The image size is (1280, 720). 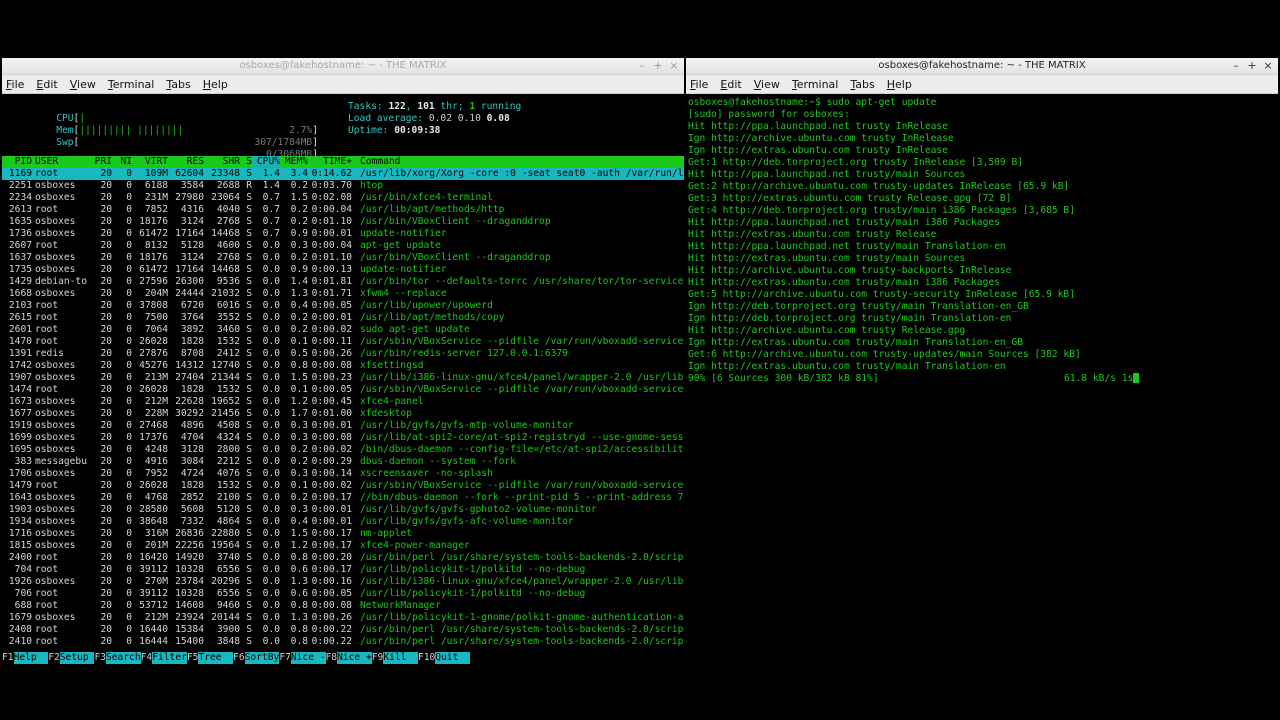 I want to click on column-header-pid: PID, so click(x=17, y=162).